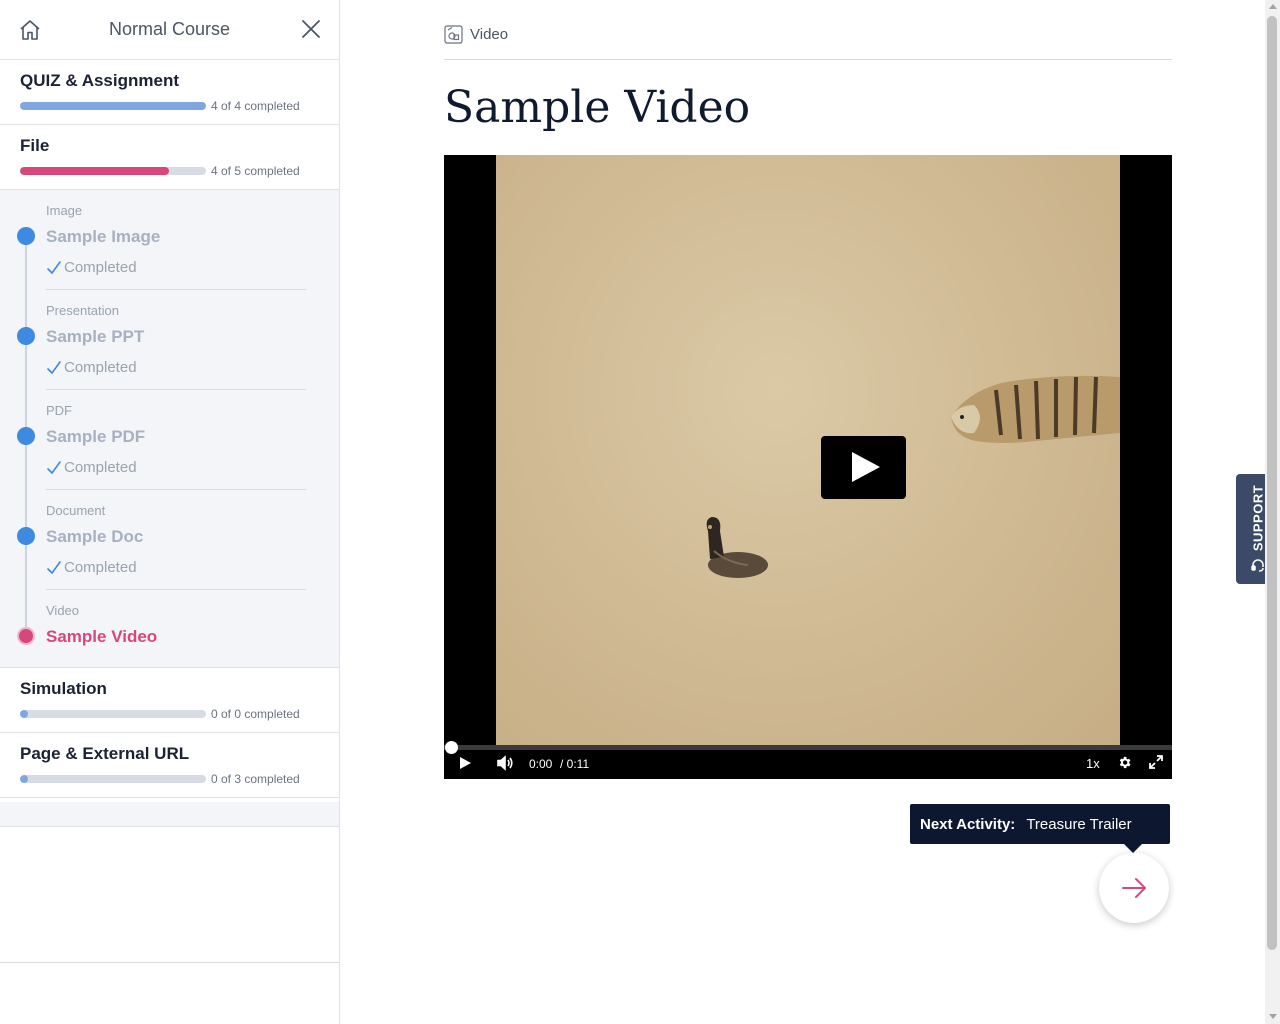  I want to click on activity-sample-ppt: Presentation Sample PPT Completed, so click(169, 340).